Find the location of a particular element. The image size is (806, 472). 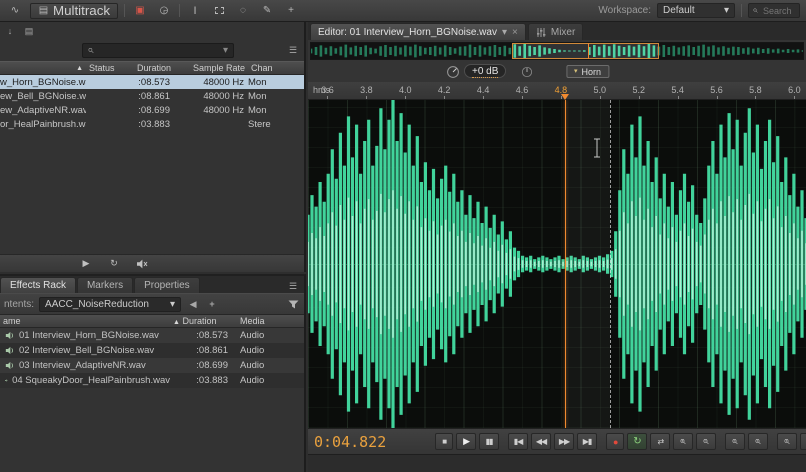

table-row: w_Horn_BGNoise.wav :08.573 48000 Hz Mon is located at coordinates (152, 82).